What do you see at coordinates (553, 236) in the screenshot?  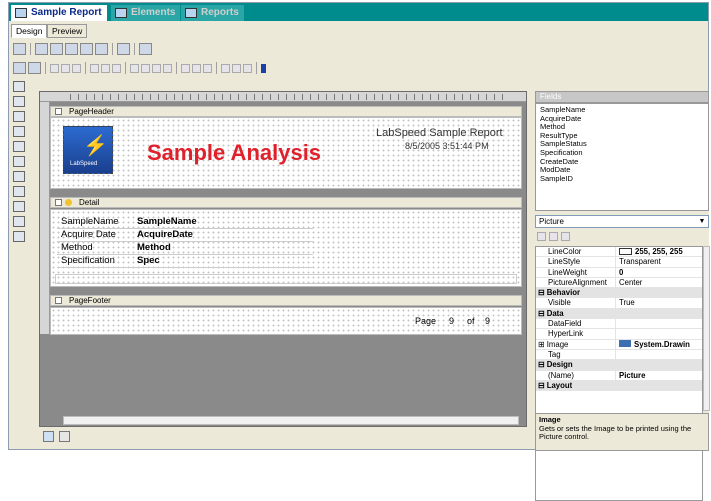 I see `alphabetical-icon` at bounding box center [553, 236].